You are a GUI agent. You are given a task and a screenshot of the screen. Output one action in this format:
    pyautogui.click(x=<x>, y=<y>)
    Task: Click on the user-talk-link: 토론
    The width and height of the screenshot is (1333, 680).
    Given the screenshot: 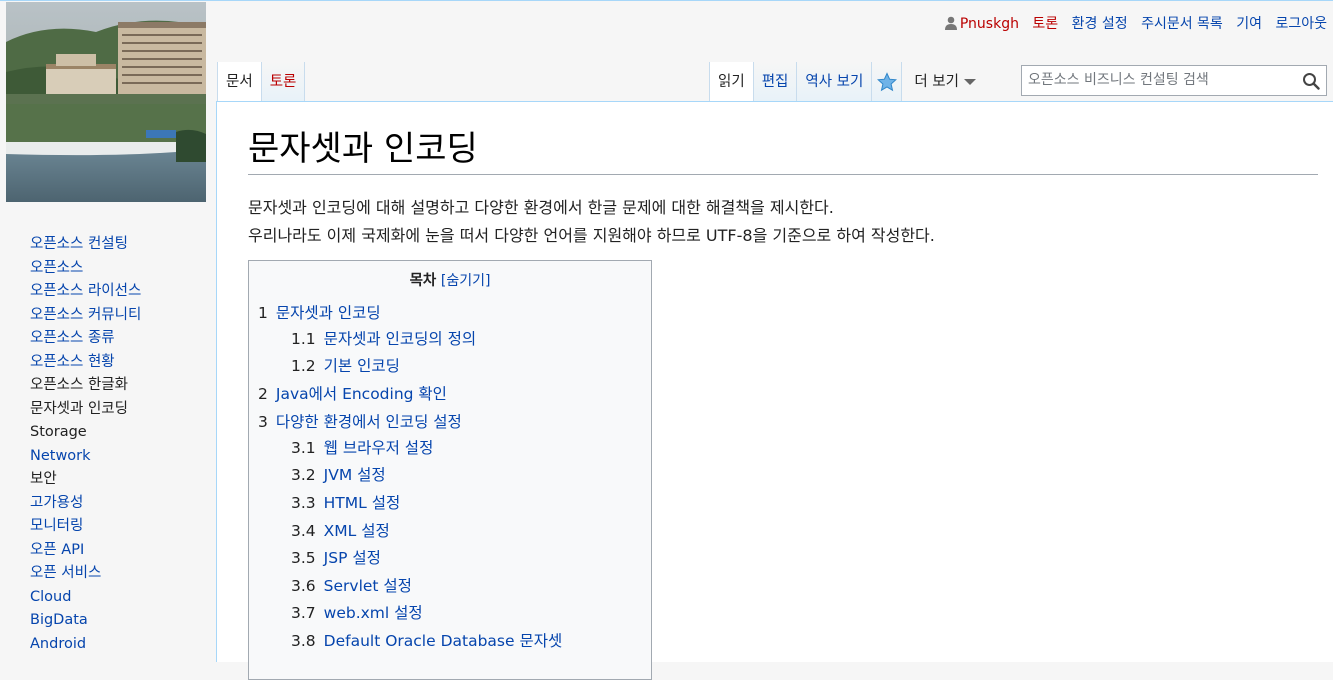 What is the action you would take?
    pyautogui.click(x=1045, y=24)
    